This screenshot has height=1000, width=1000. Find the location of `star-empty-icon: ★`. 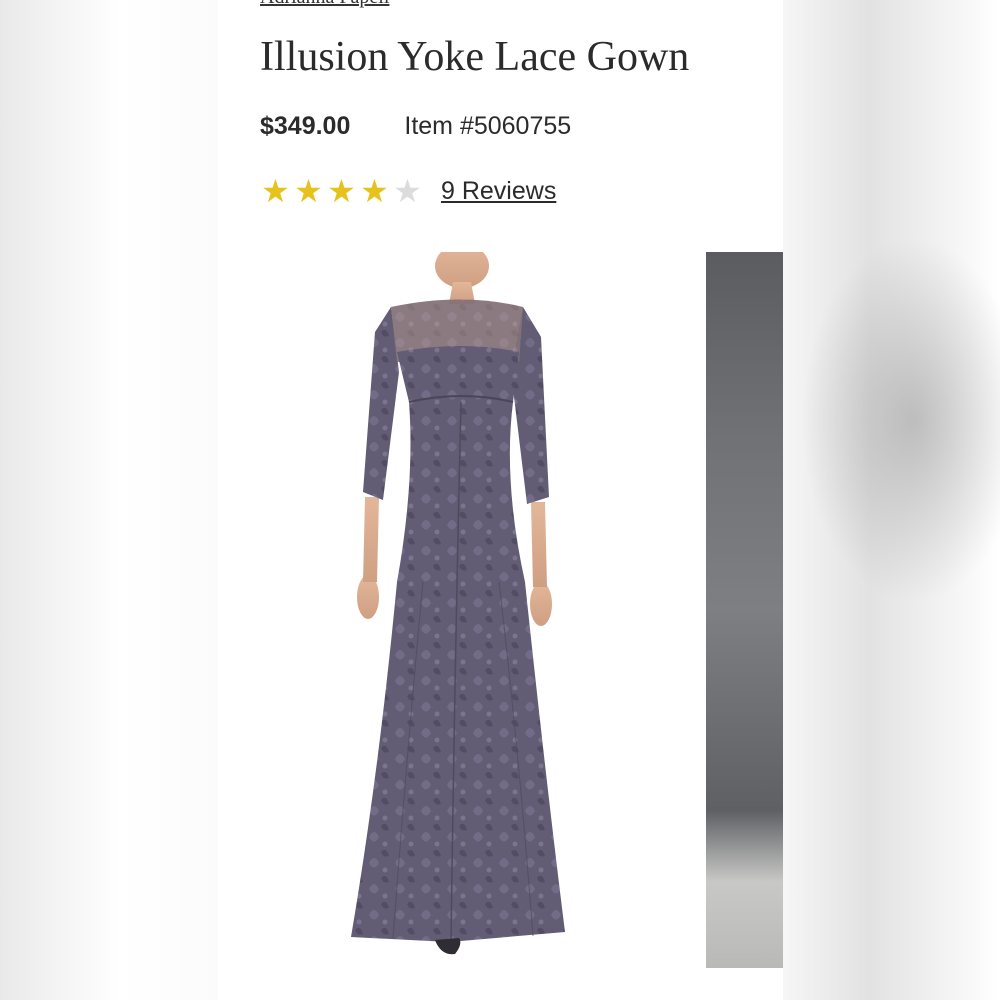

star-empty-icon: ★ is located at coordinates (407, 191).